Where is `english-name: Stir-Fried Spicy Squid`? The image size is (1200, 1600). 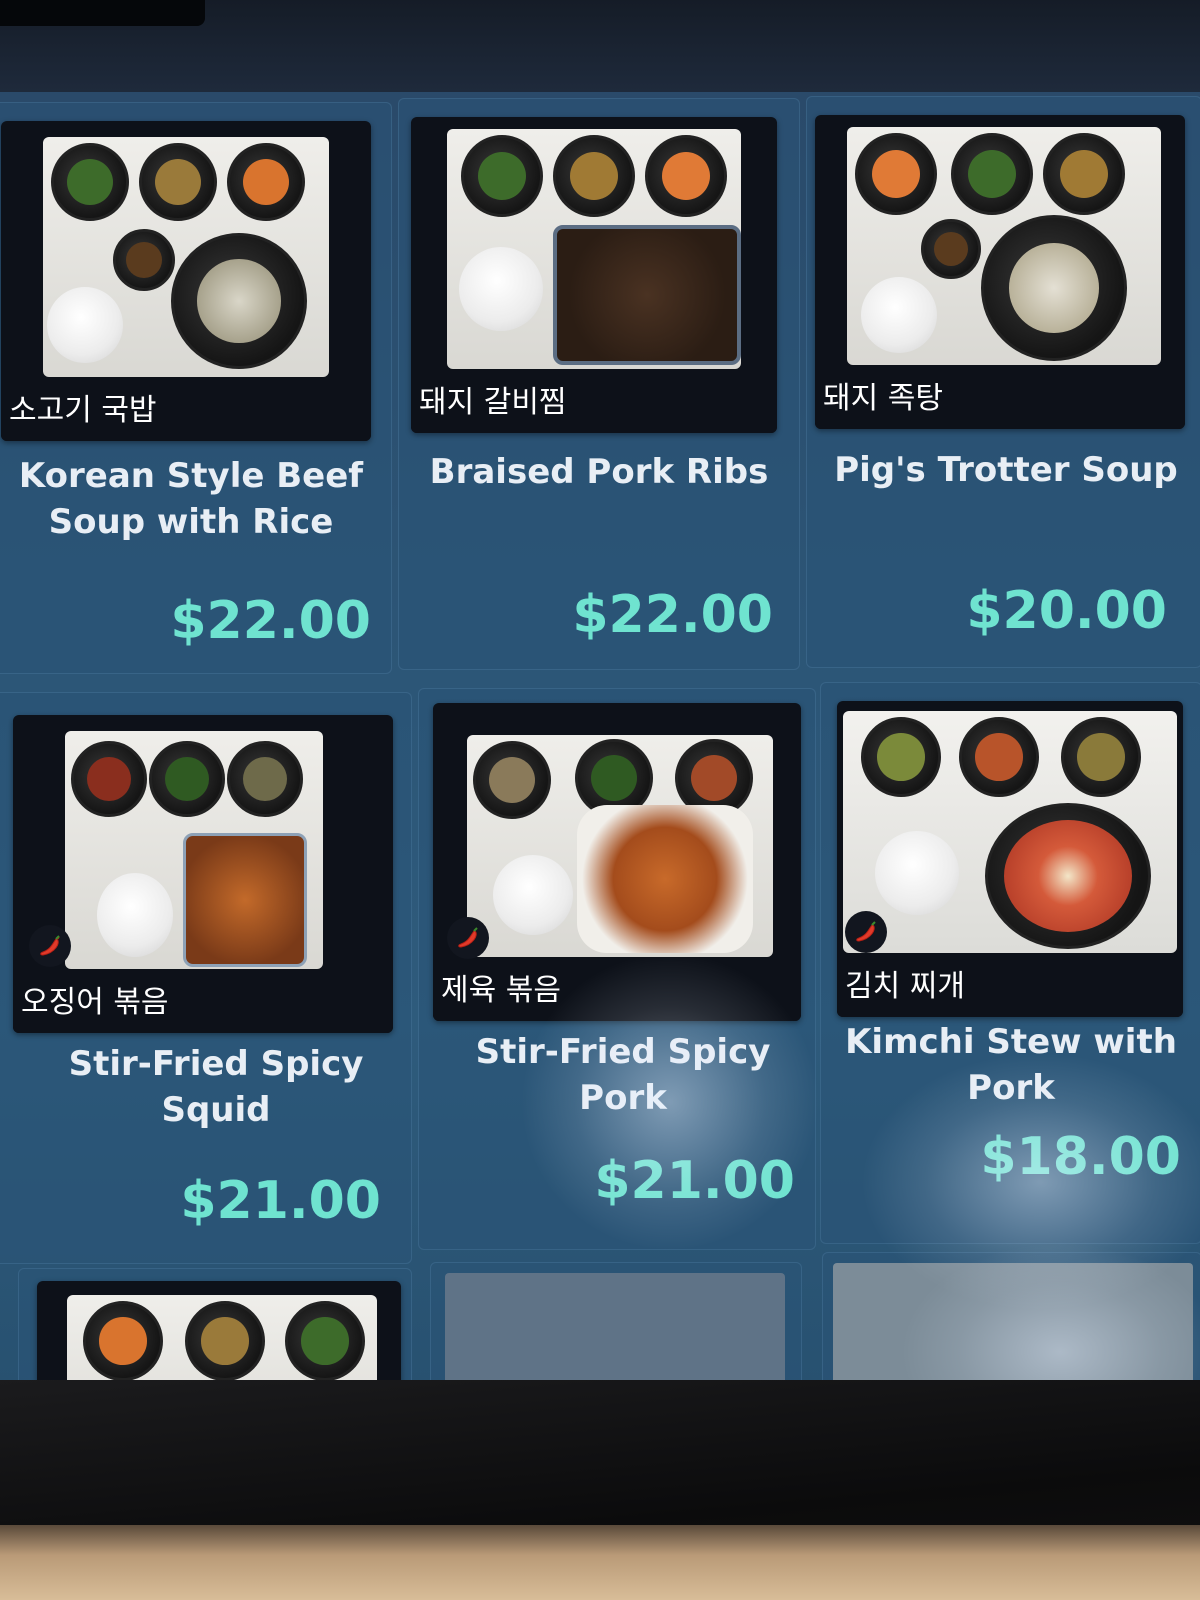
english-name: Stir-Fried Spicy Squid is located at coordinates (216, 1087).